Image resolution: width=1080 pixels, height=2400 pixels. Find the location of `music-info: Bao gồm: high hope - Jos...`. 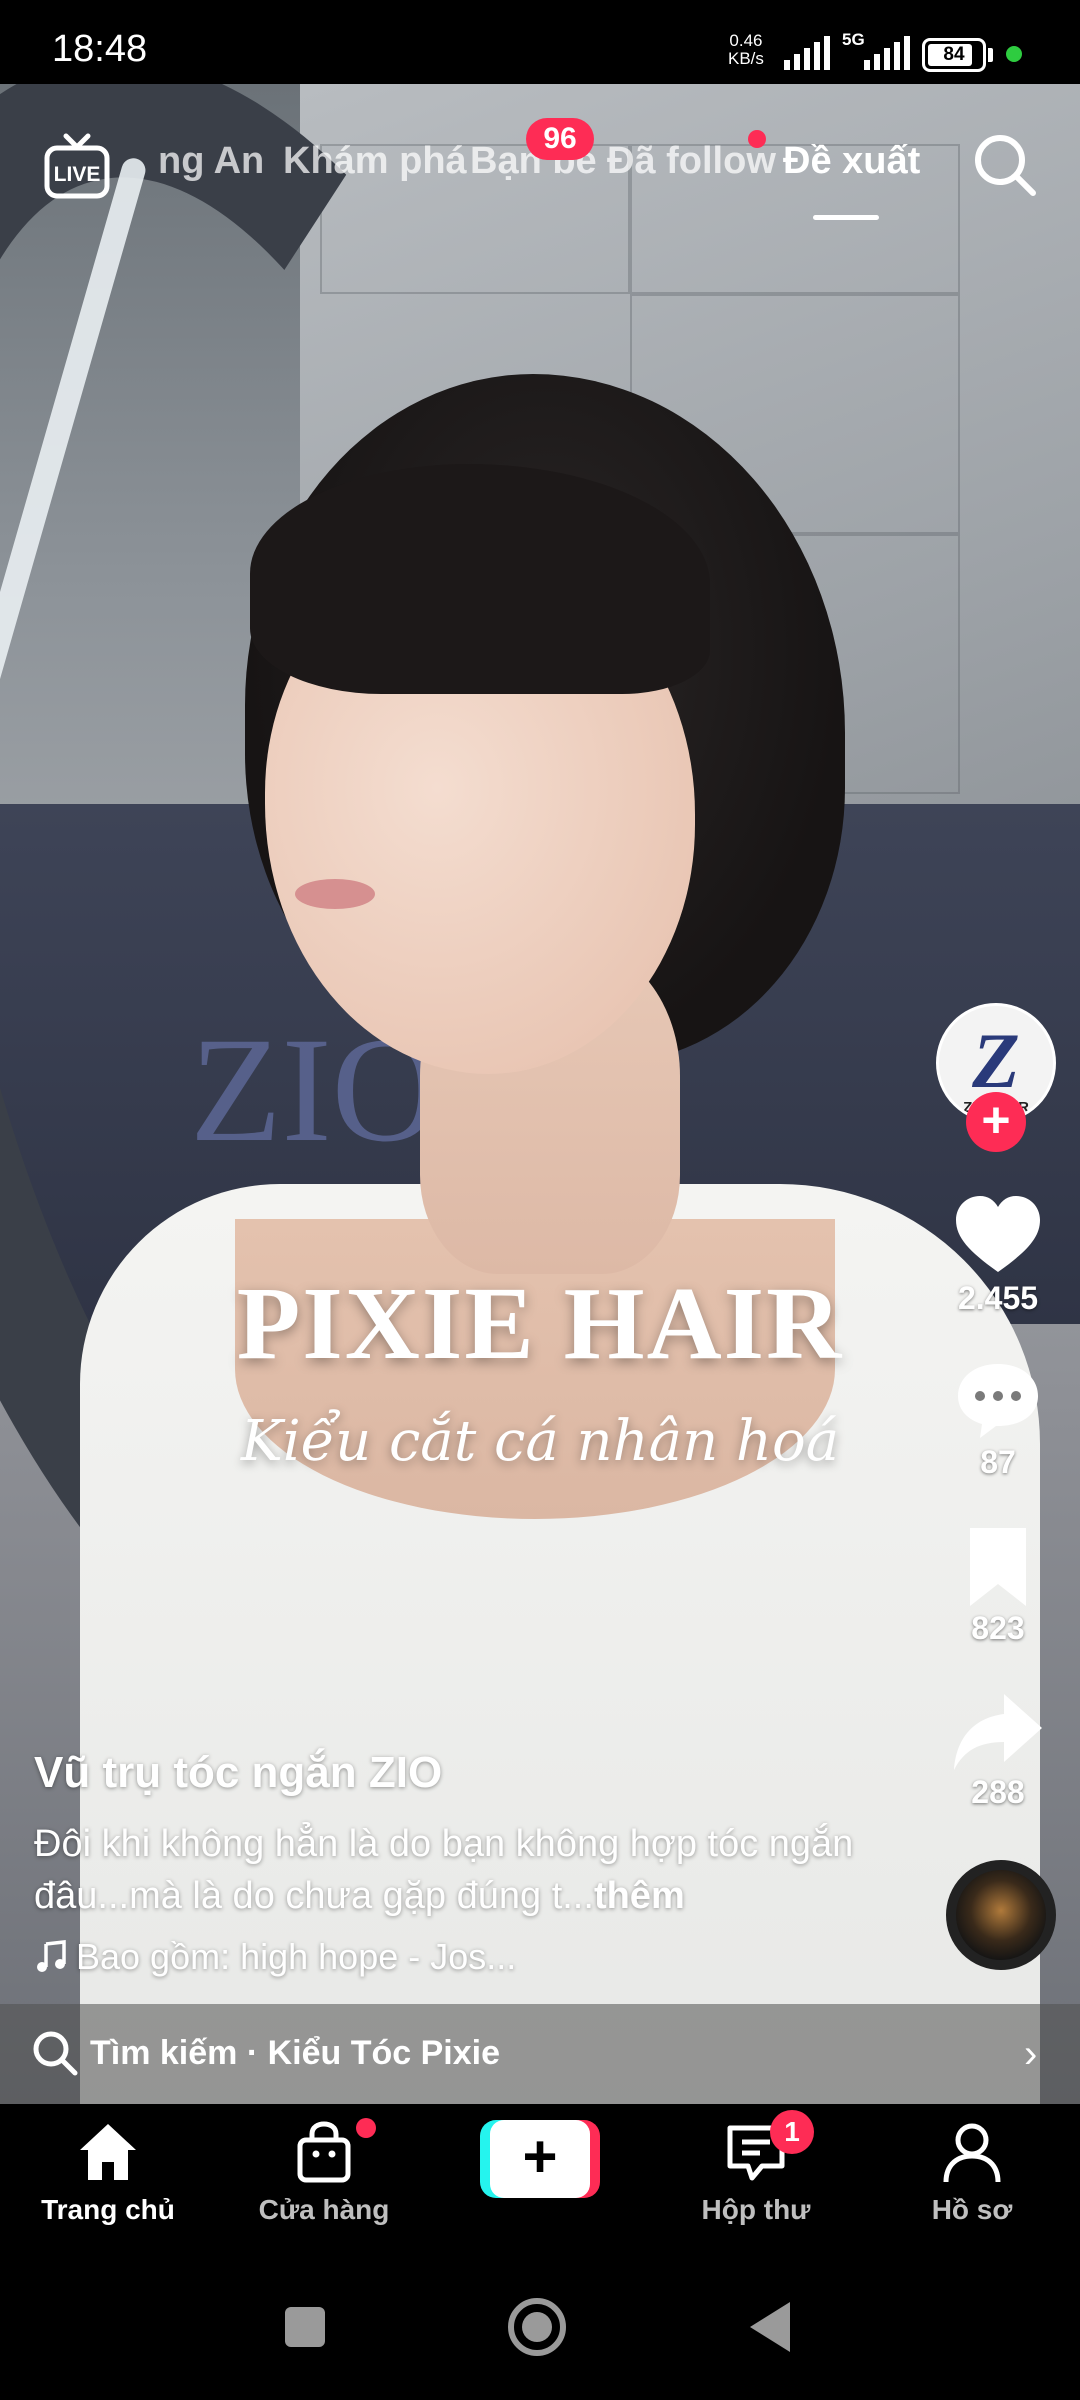

music-info: Bao gồm: high hope - Jos... is located at coordinates (275, 1957).